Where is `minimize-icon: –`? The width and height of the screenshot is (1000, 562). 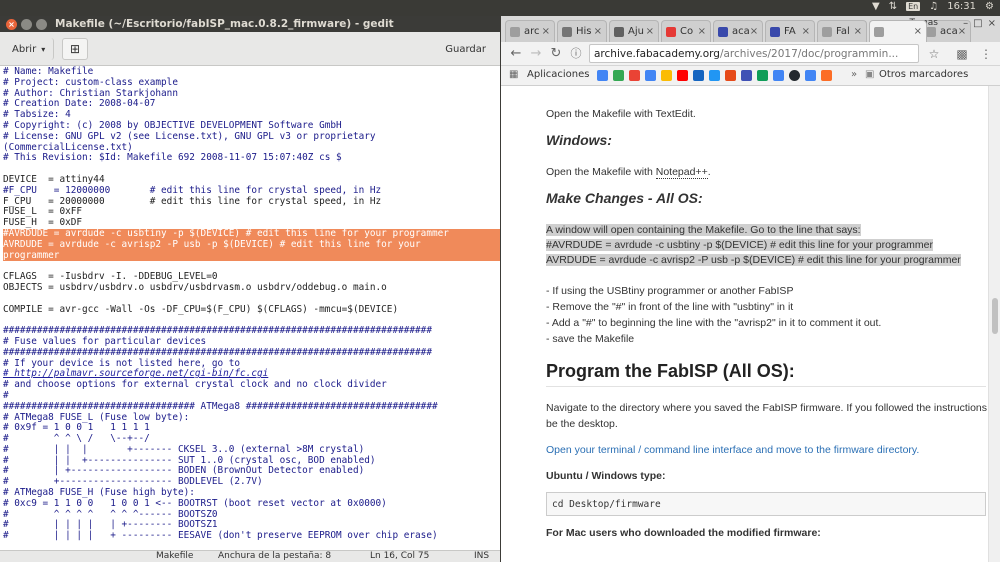
minimize-icon: – is located at coordinates (965, 23).